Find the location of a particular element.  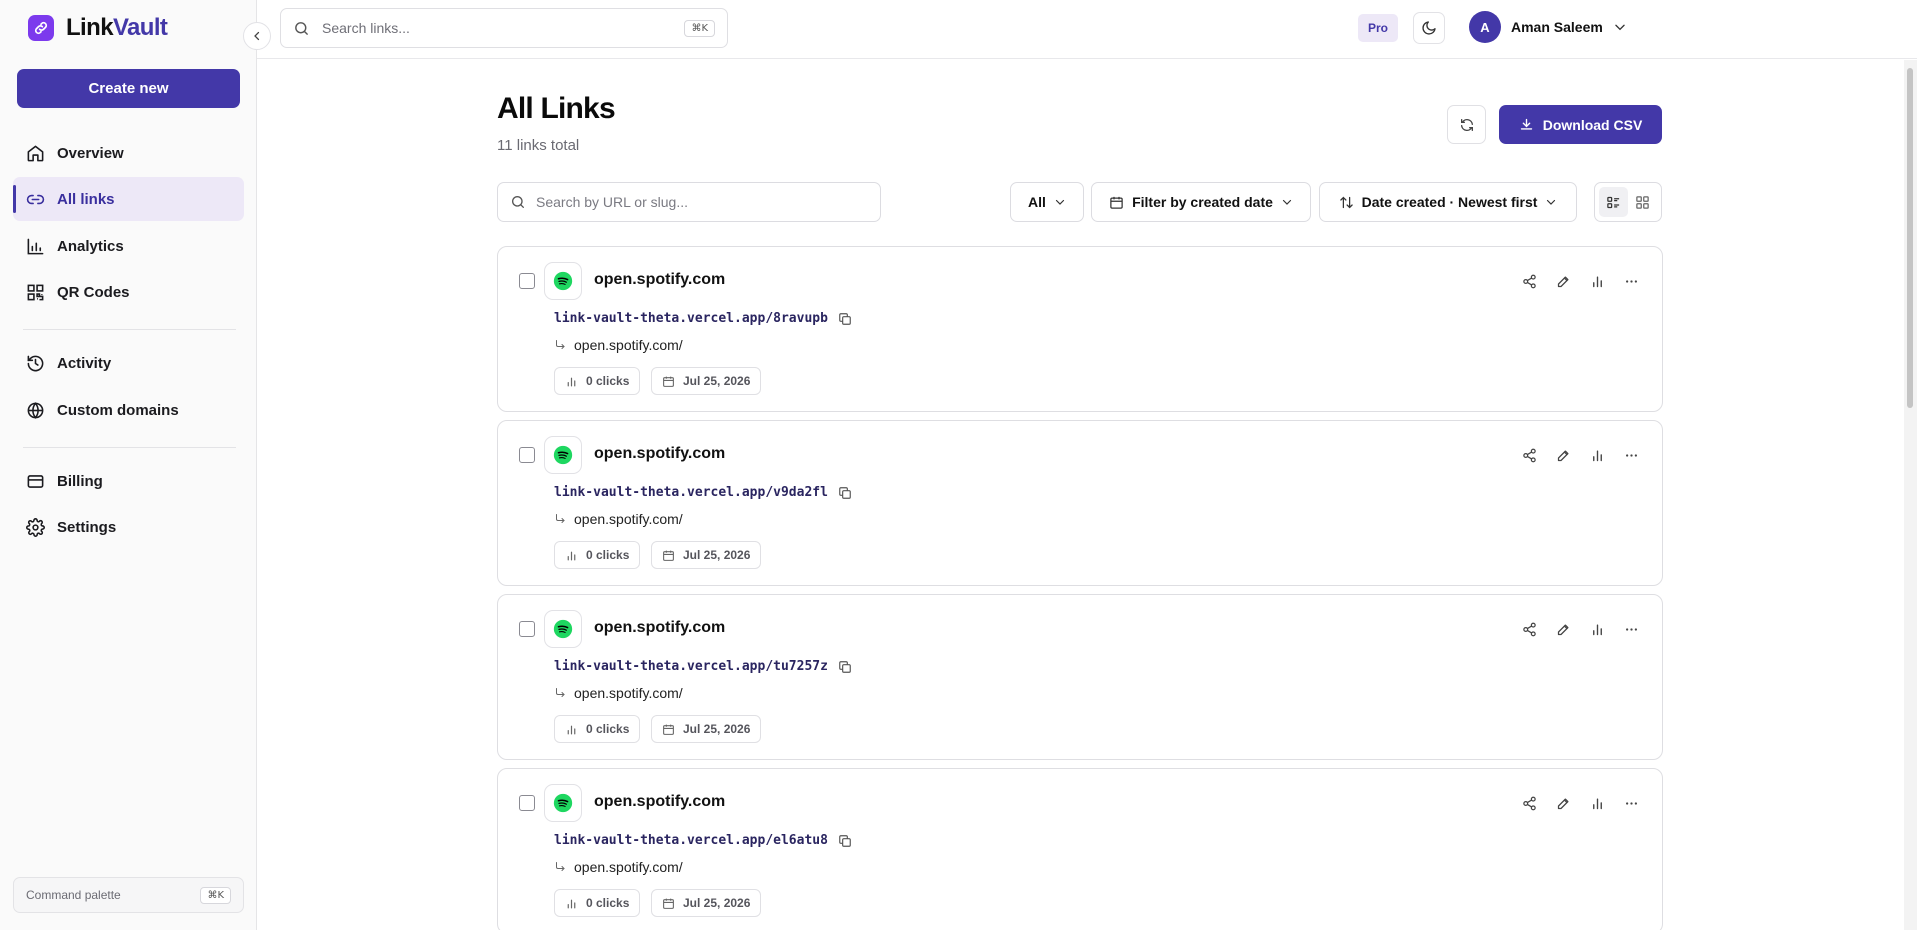

more-horizontal-icon is located at coordinates (1631, 281).